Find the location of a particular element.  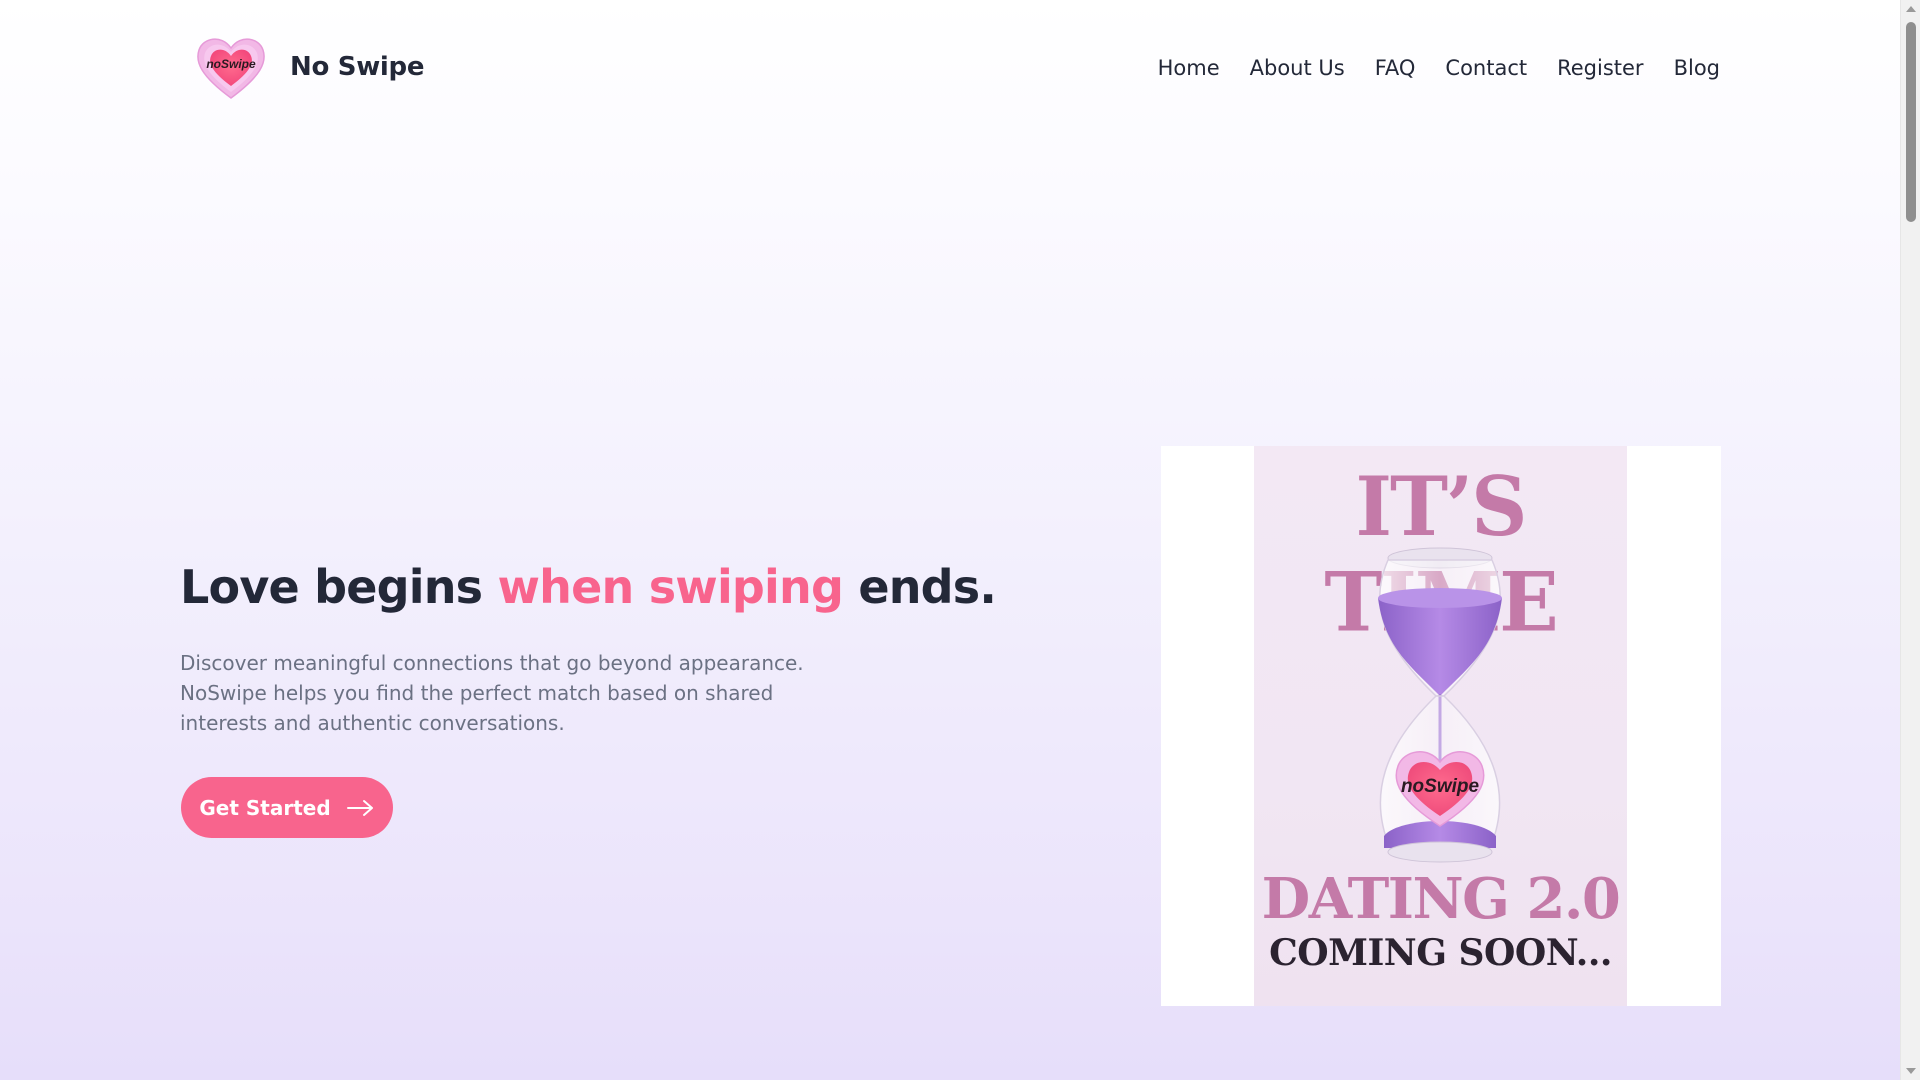

vertical-scrollbar is located at coordinates (1910, 540).